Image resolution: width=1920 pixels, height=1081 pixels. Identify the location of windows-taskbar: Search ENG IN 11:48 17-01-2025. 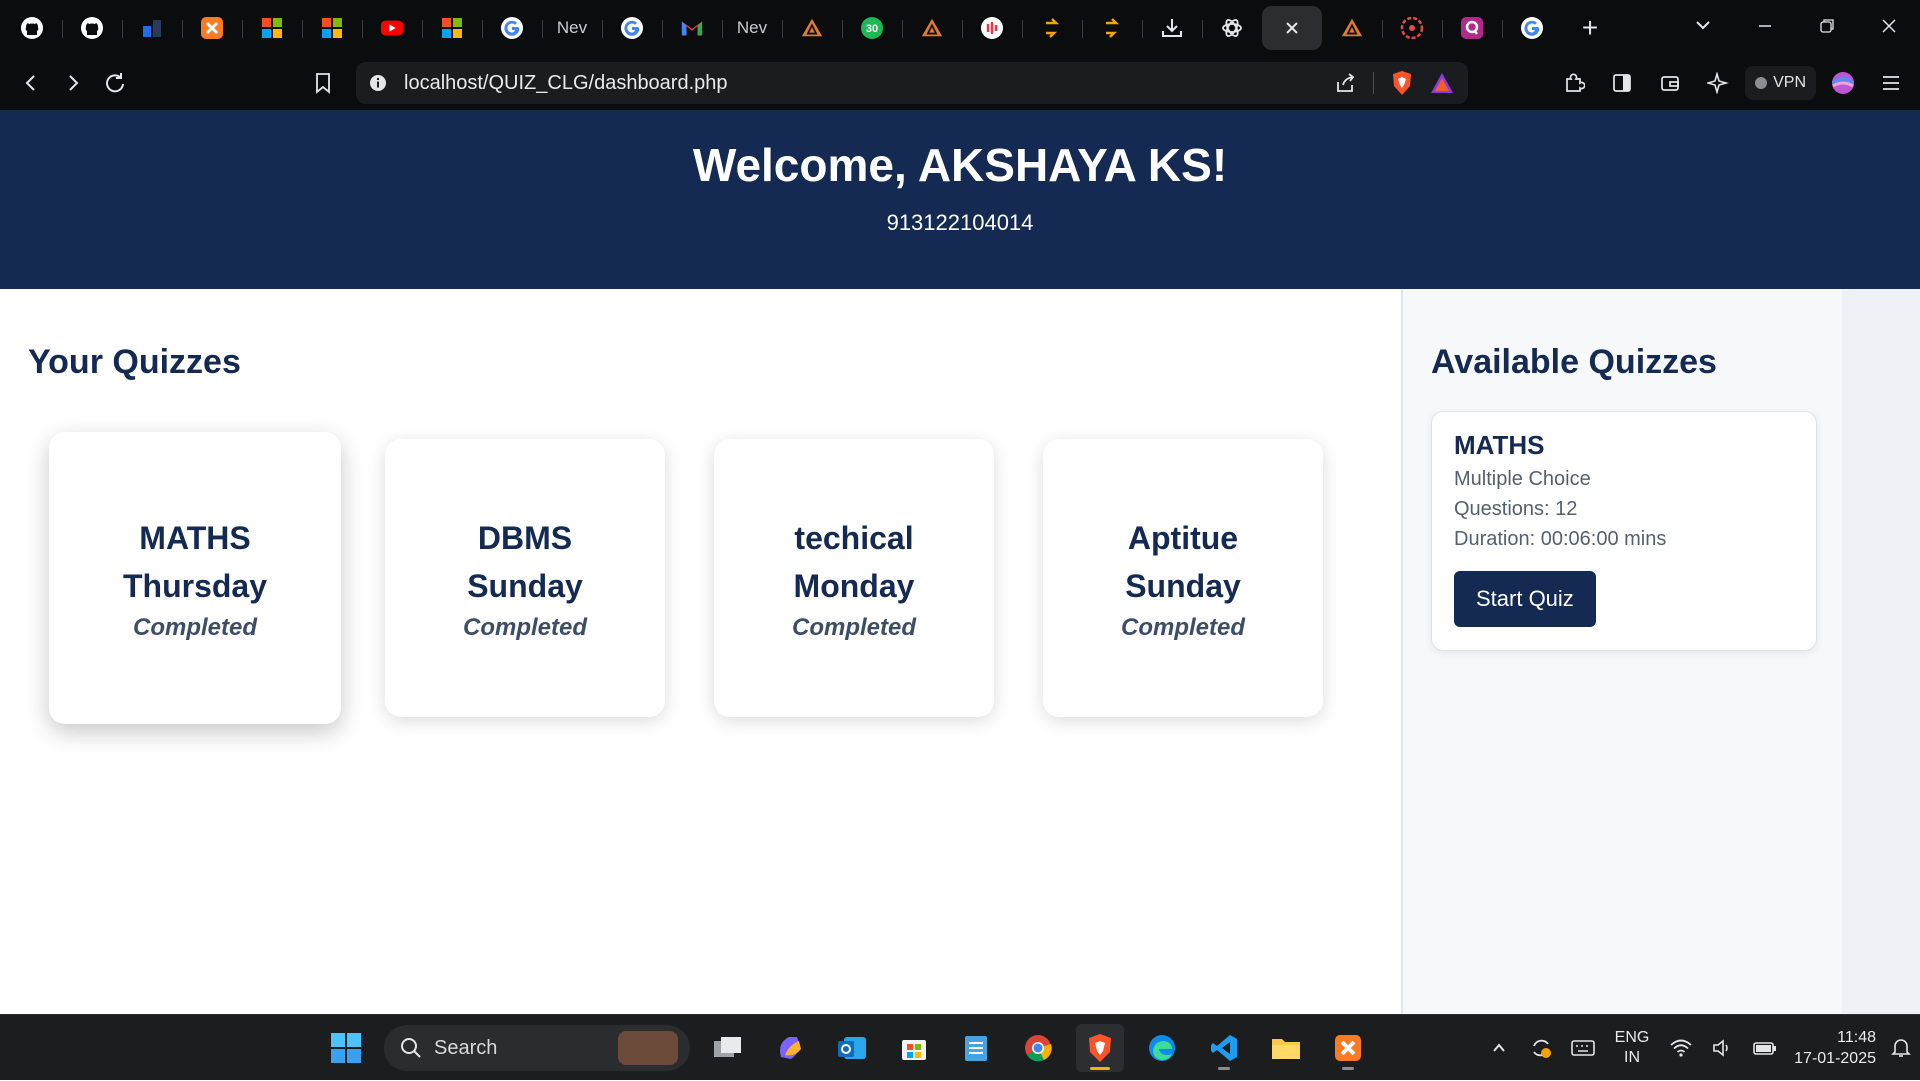
(960, 1047).